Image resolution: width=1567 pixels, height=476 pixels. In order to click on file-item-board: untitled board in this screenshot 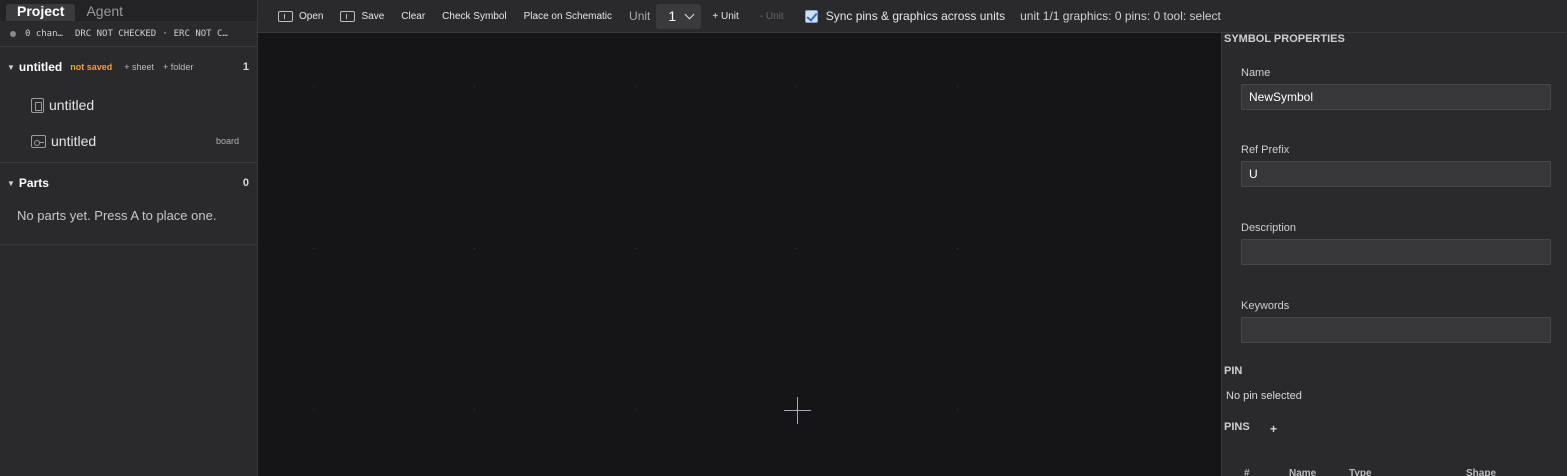, I will do `click(128, 141)`.